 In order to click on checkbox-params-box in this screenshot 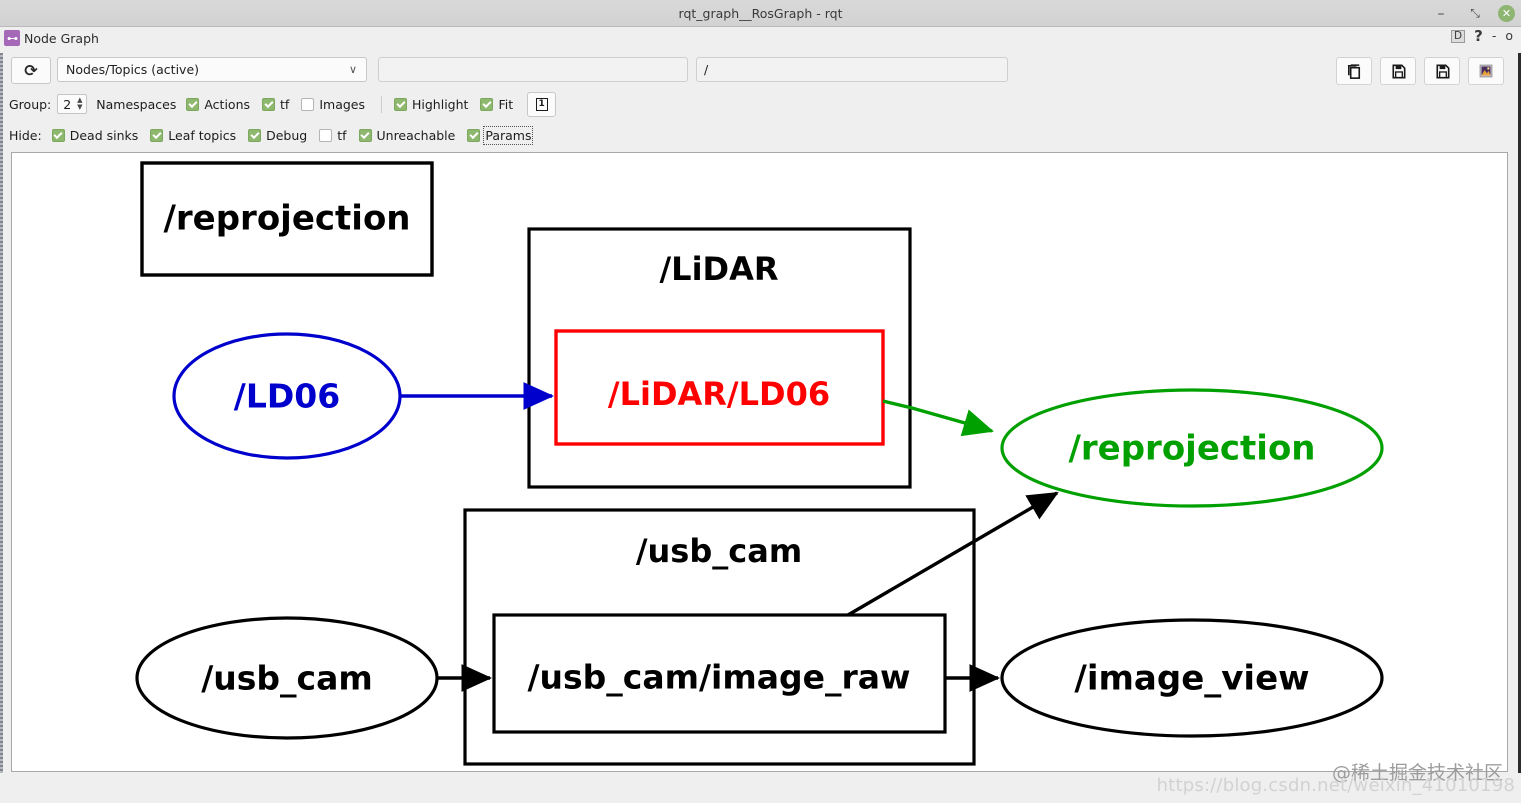, I will do `click(474, 135)`.